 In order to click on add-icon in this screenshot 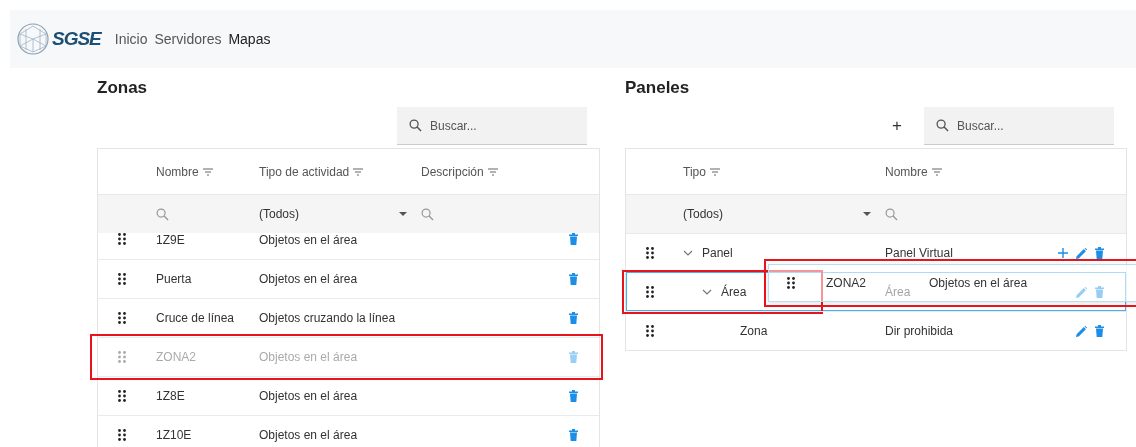, I will do `click(1063, 253)`.